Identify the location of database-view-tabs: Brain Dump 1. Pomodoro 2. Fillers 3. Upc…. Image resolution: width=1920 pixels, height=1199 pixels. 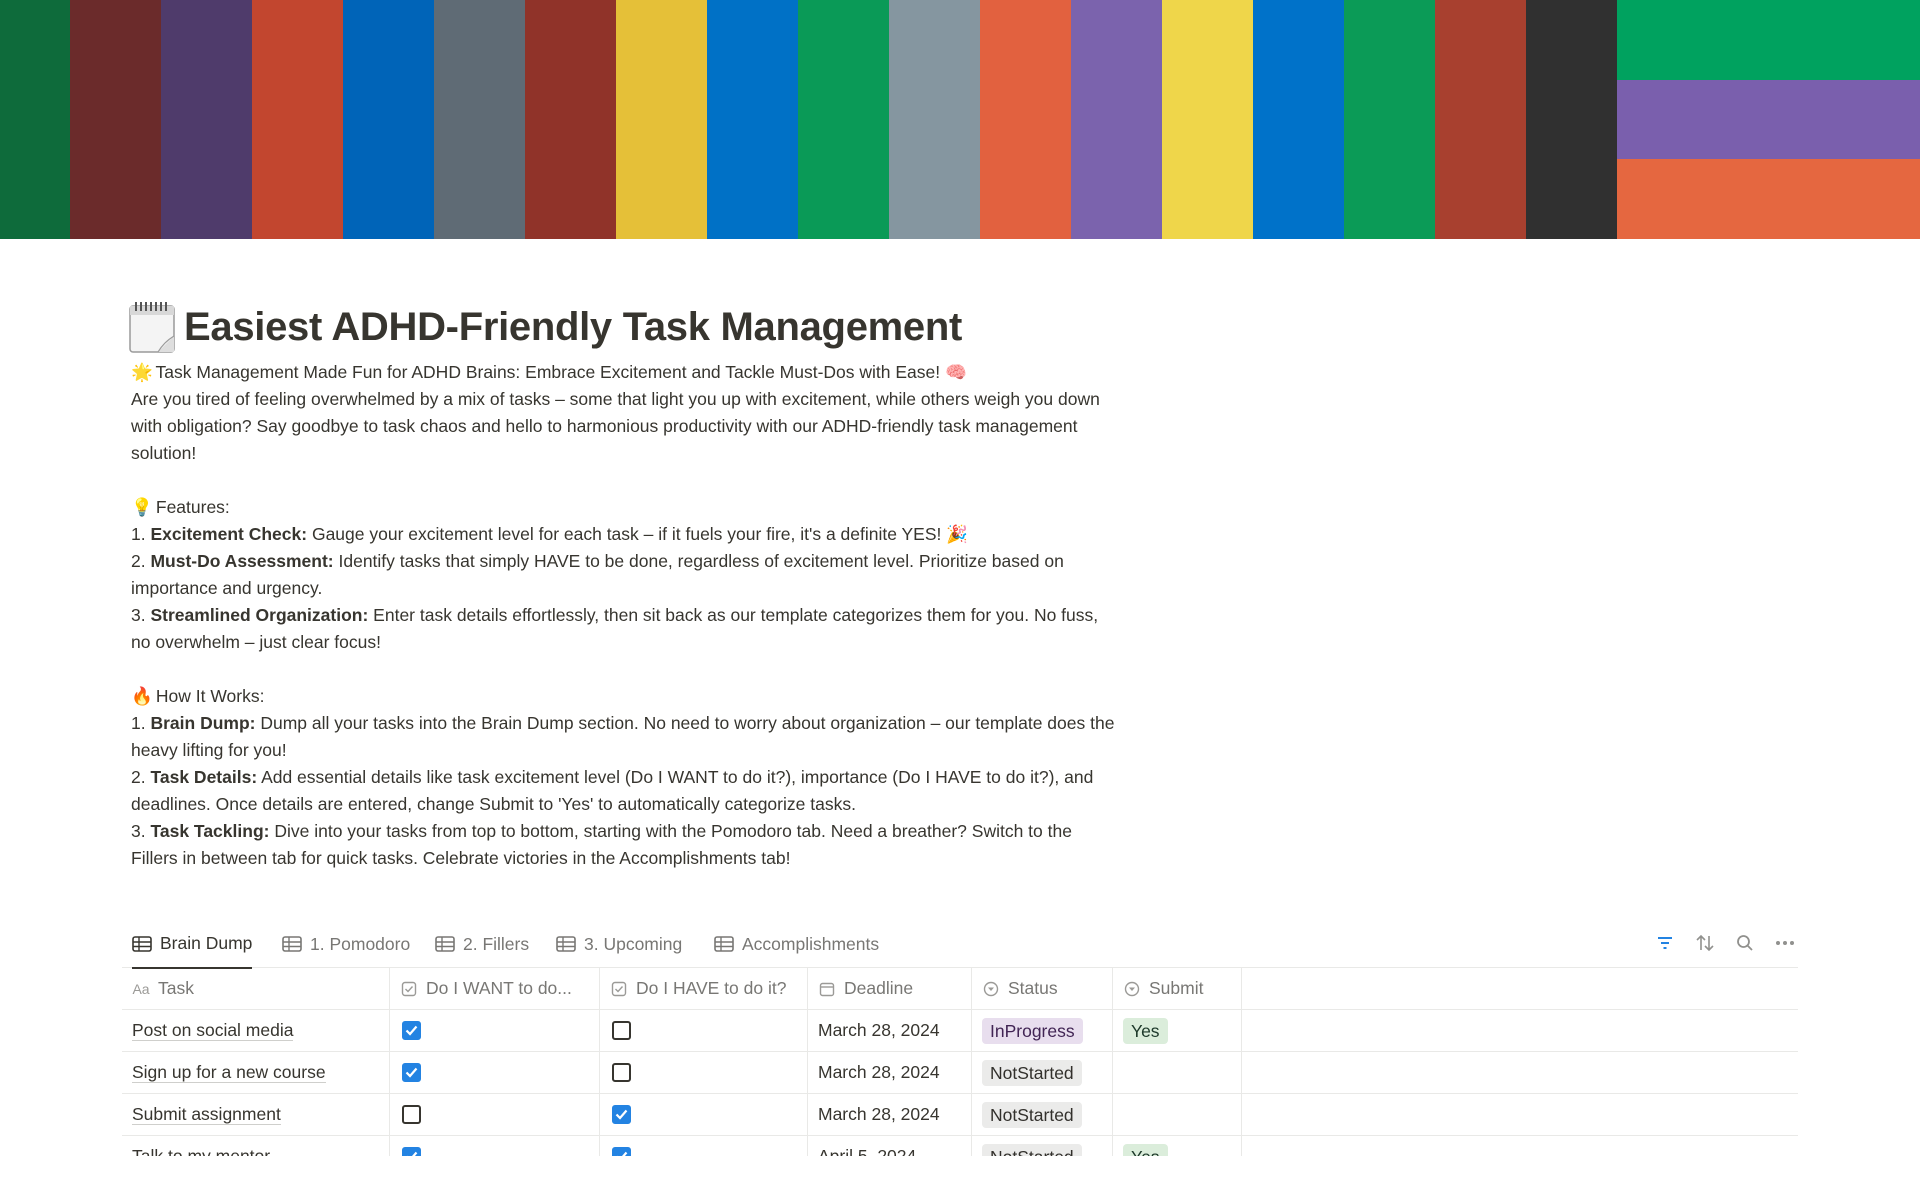
(960, 944).